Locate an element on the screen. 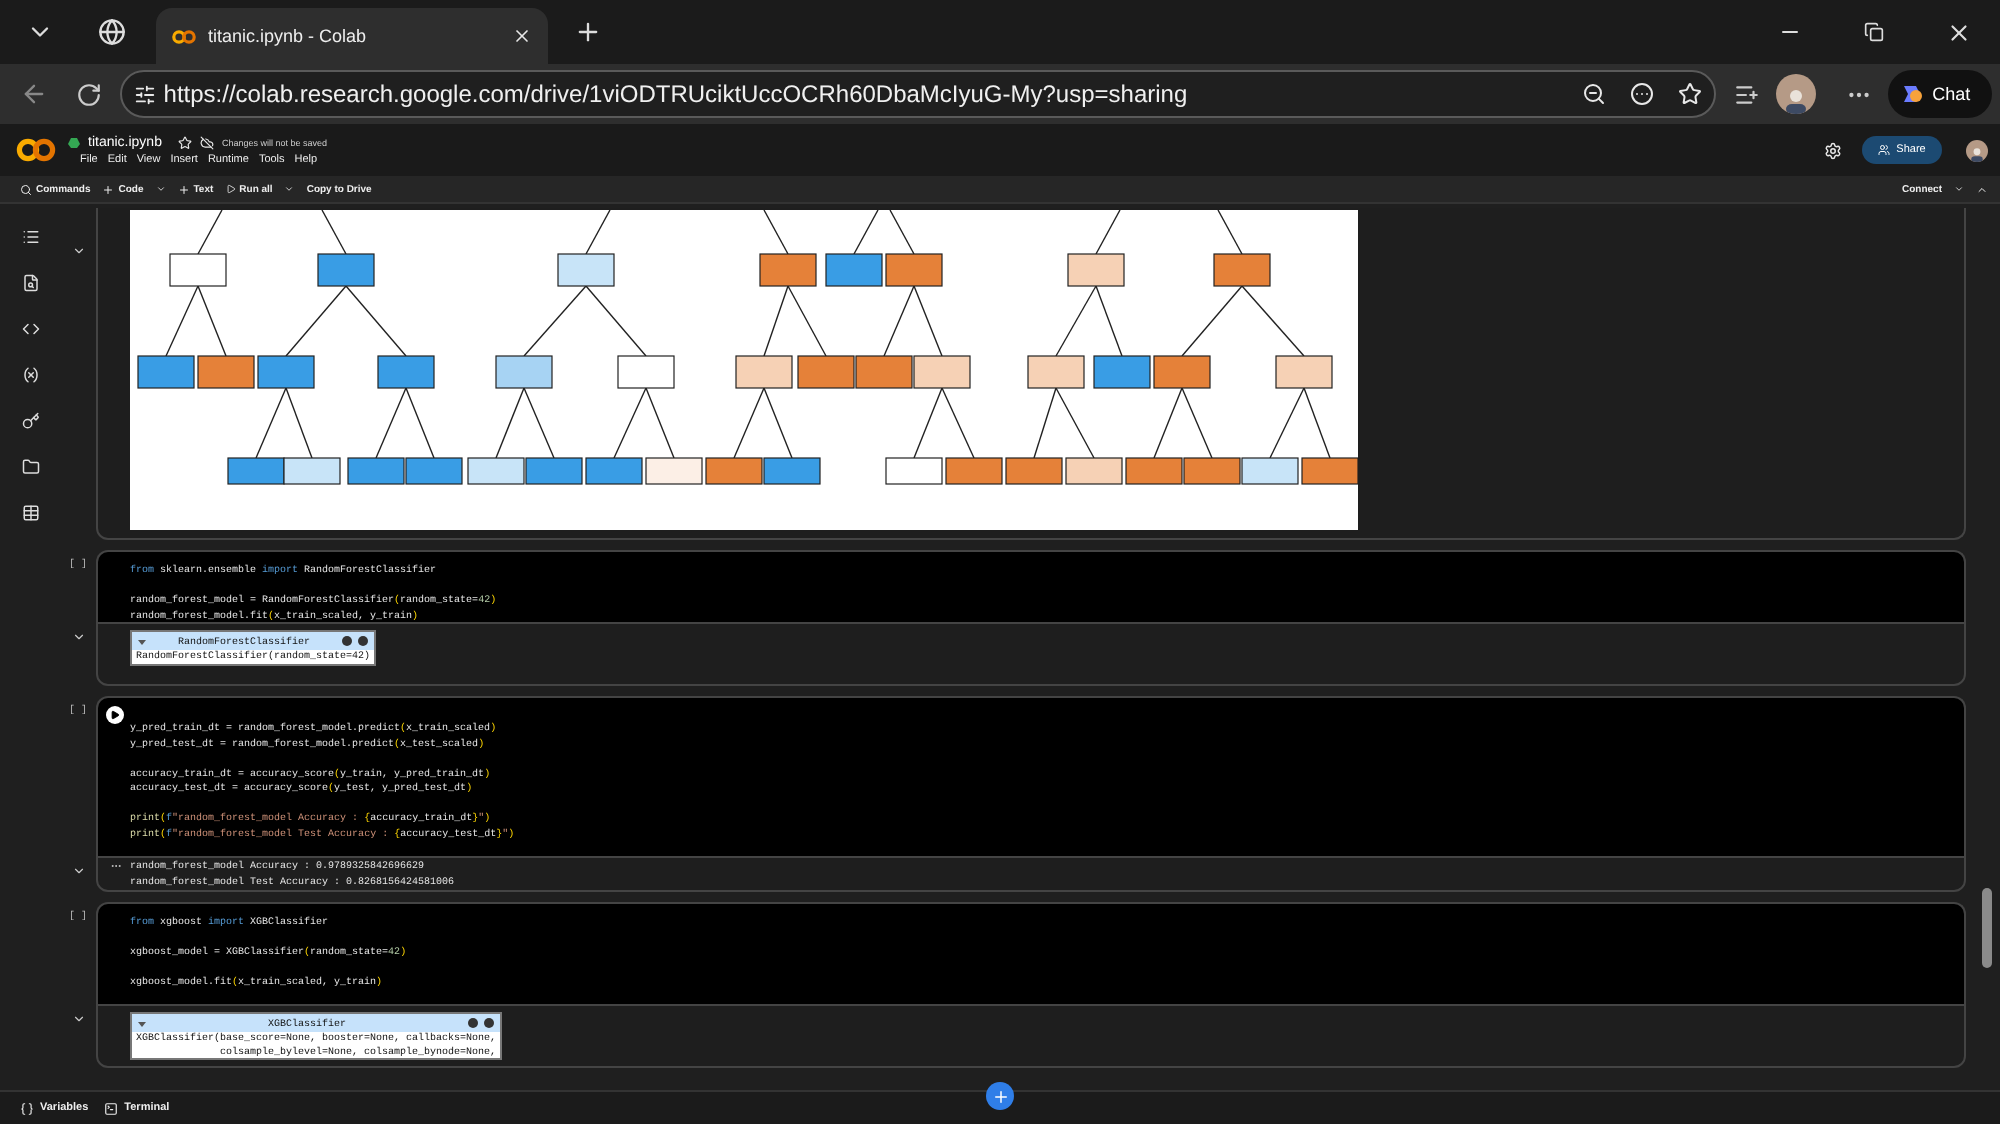  close-icon is located at coordinates (1958, 32).